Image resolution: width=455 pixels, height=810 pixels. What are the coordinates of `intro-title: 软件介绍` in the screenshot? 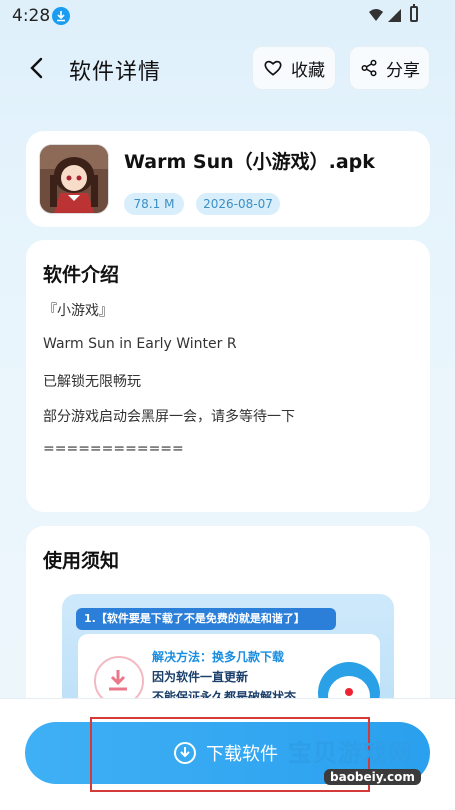 It's located at (81, 275).